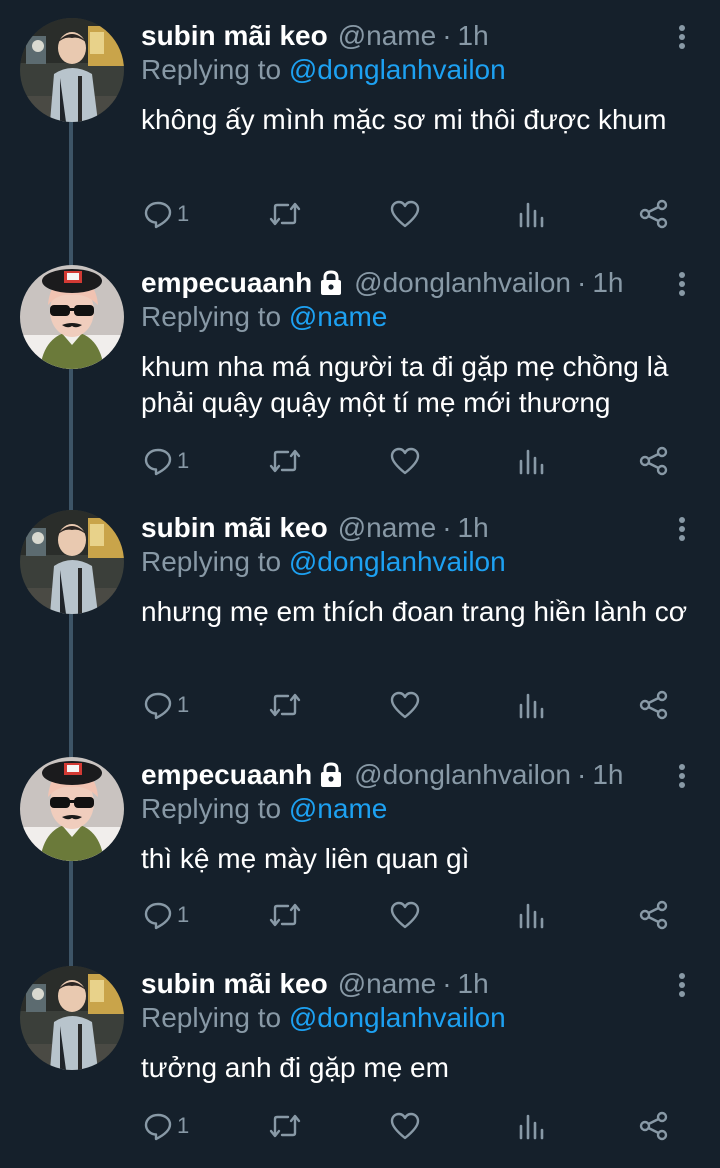 The width and height of the screenshot is (720, 1168). I want to click on lock-icon, so click(331, 775).